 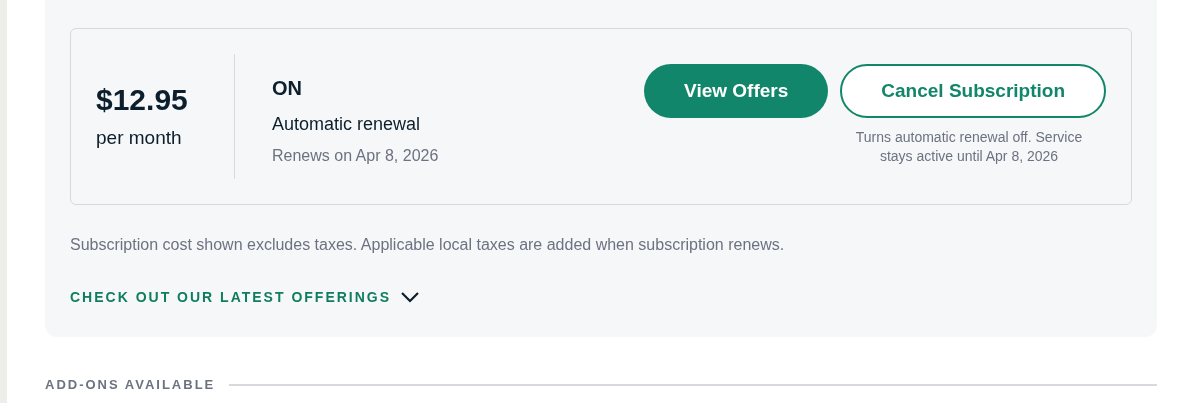 I want to click on cancel-note: Turns automatic renewal off. Service stays active until Apr 8, 2026, so click(x=969, y=147).